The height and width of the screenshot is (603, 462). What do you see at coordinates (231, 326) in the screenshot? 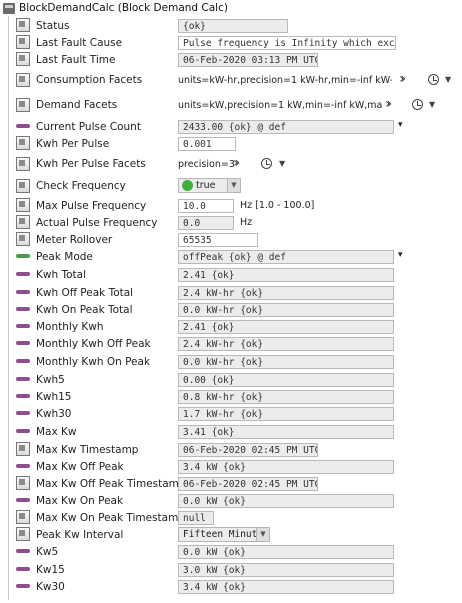
I see `property-row-monthly-kwh: Monthly Kwh 2.41 {ok}` at bounding box center [231, 326].